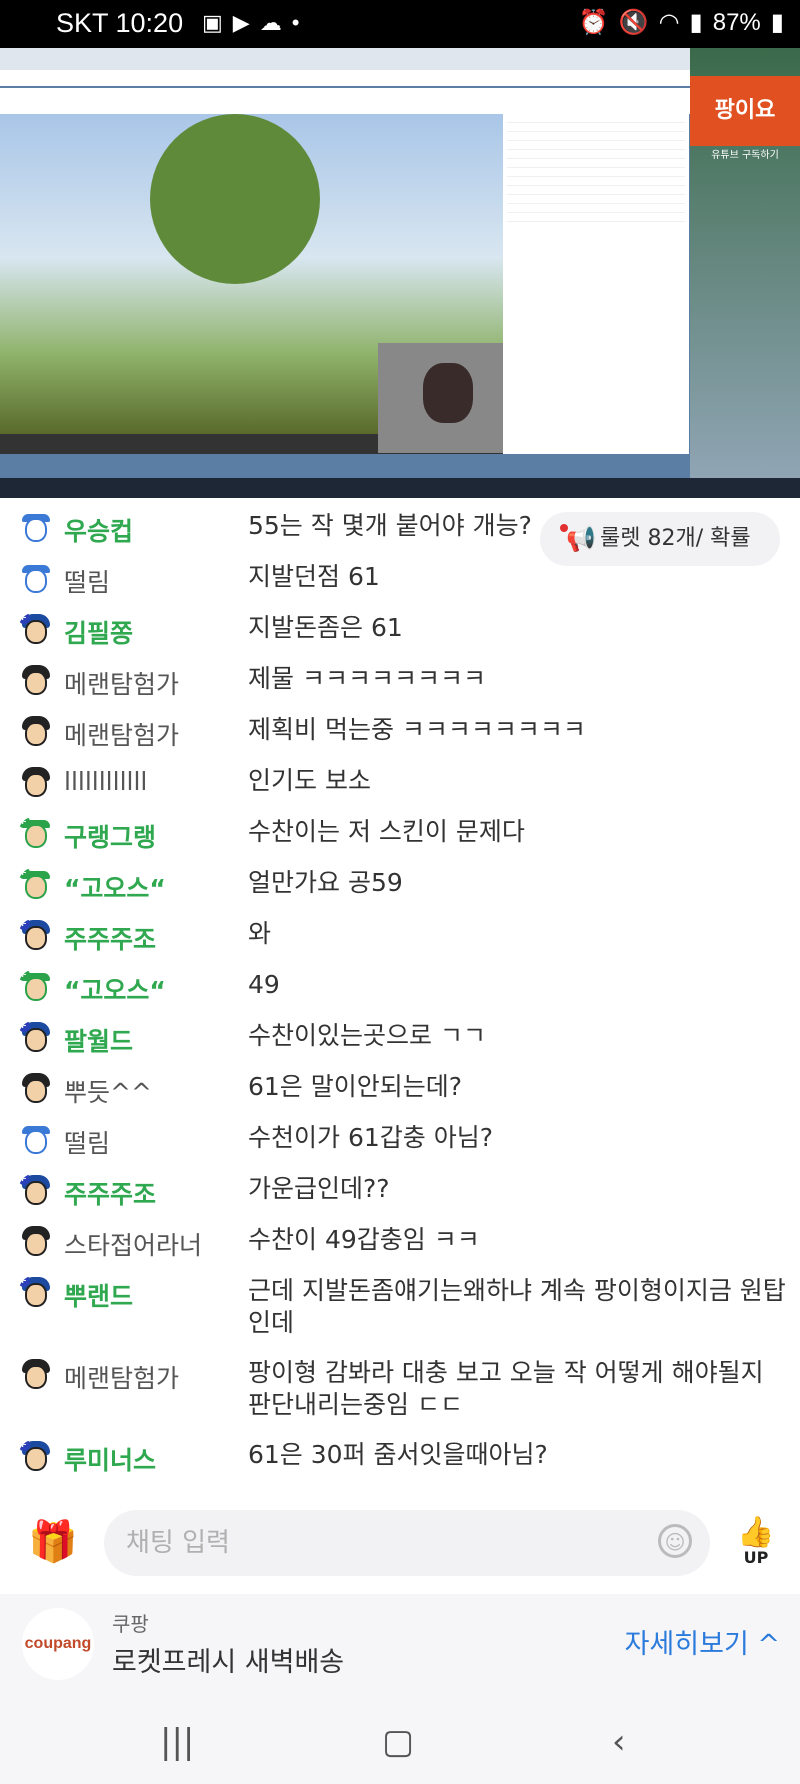 The height and width of the screenshot is (1784, 800). What do you see at coordinates (212, 22) in the screenshot?
I see `image-icon: ▣` at bounding box center [212, 22].